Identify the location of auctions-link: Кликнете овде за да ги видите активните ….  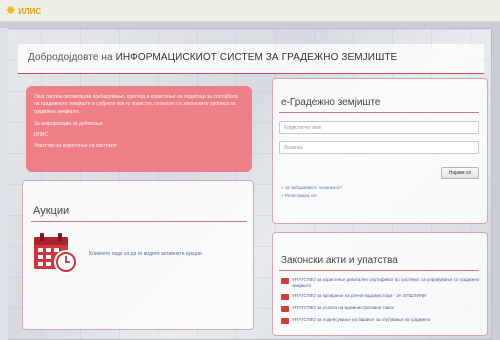
(145, 254).